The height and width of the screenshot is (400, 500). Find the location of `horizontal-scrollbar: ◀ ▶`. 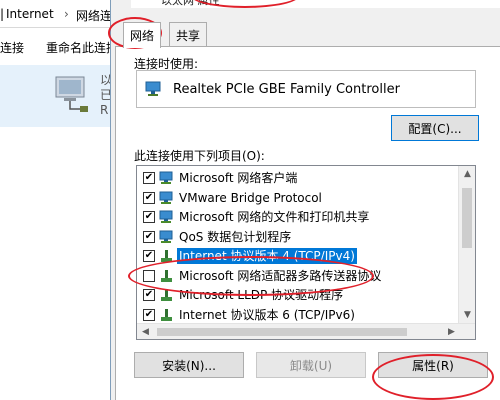

horizontal-scrollbar: ◀ ▶ is located at coordinates (306, 331).